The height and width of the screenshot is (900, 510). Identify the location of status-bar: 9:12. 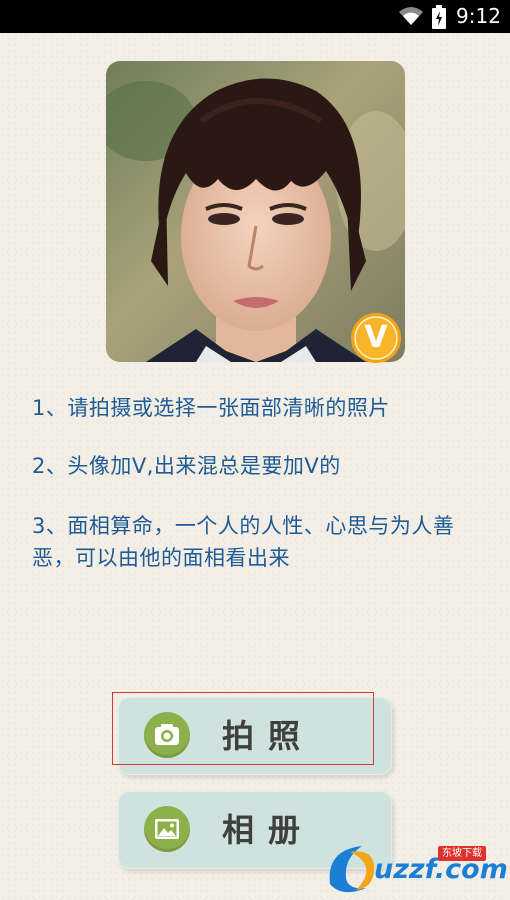
(255, 16).